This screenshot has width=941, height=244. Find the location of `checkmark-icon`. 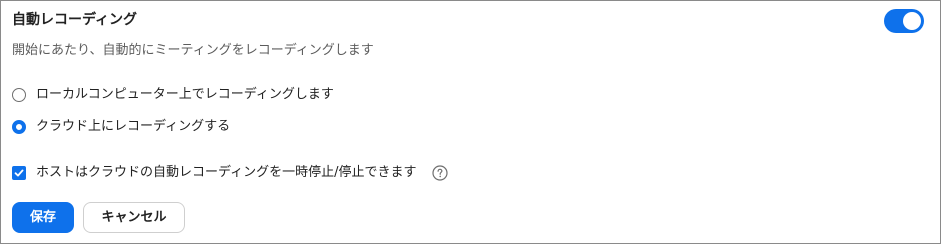

checkmark-icon is located at coordinates (19, 173).